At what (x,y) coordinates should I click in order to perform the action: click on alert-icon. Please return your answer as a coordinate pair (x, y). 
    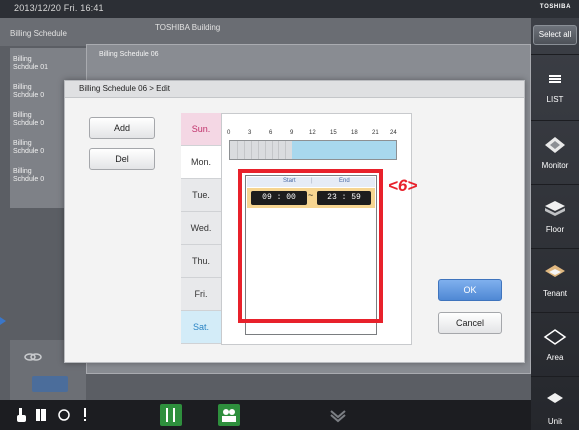
    Looking at the image, I should click on (85, 415).